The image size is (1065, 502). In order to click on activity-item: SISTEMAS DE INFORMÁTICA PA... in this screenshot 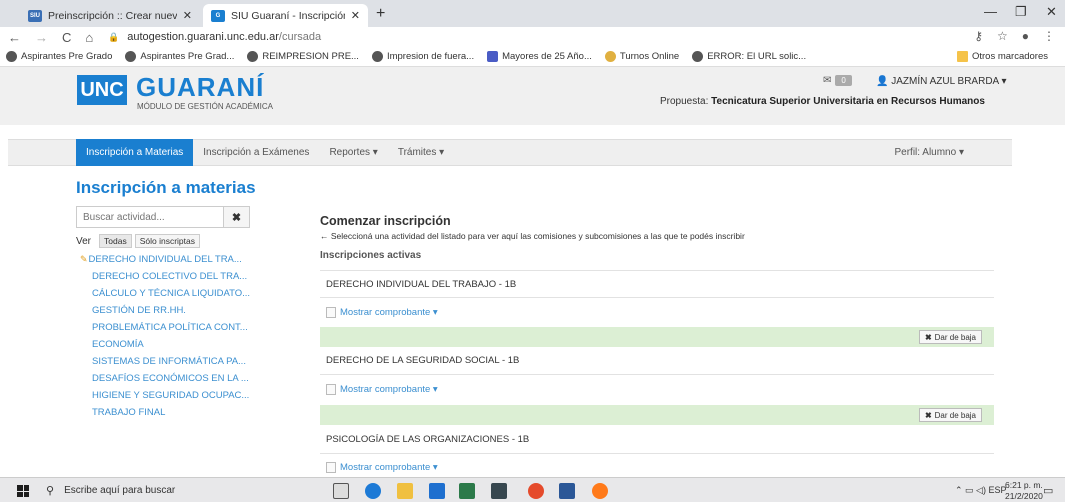, I will do `click(165, 364)`.